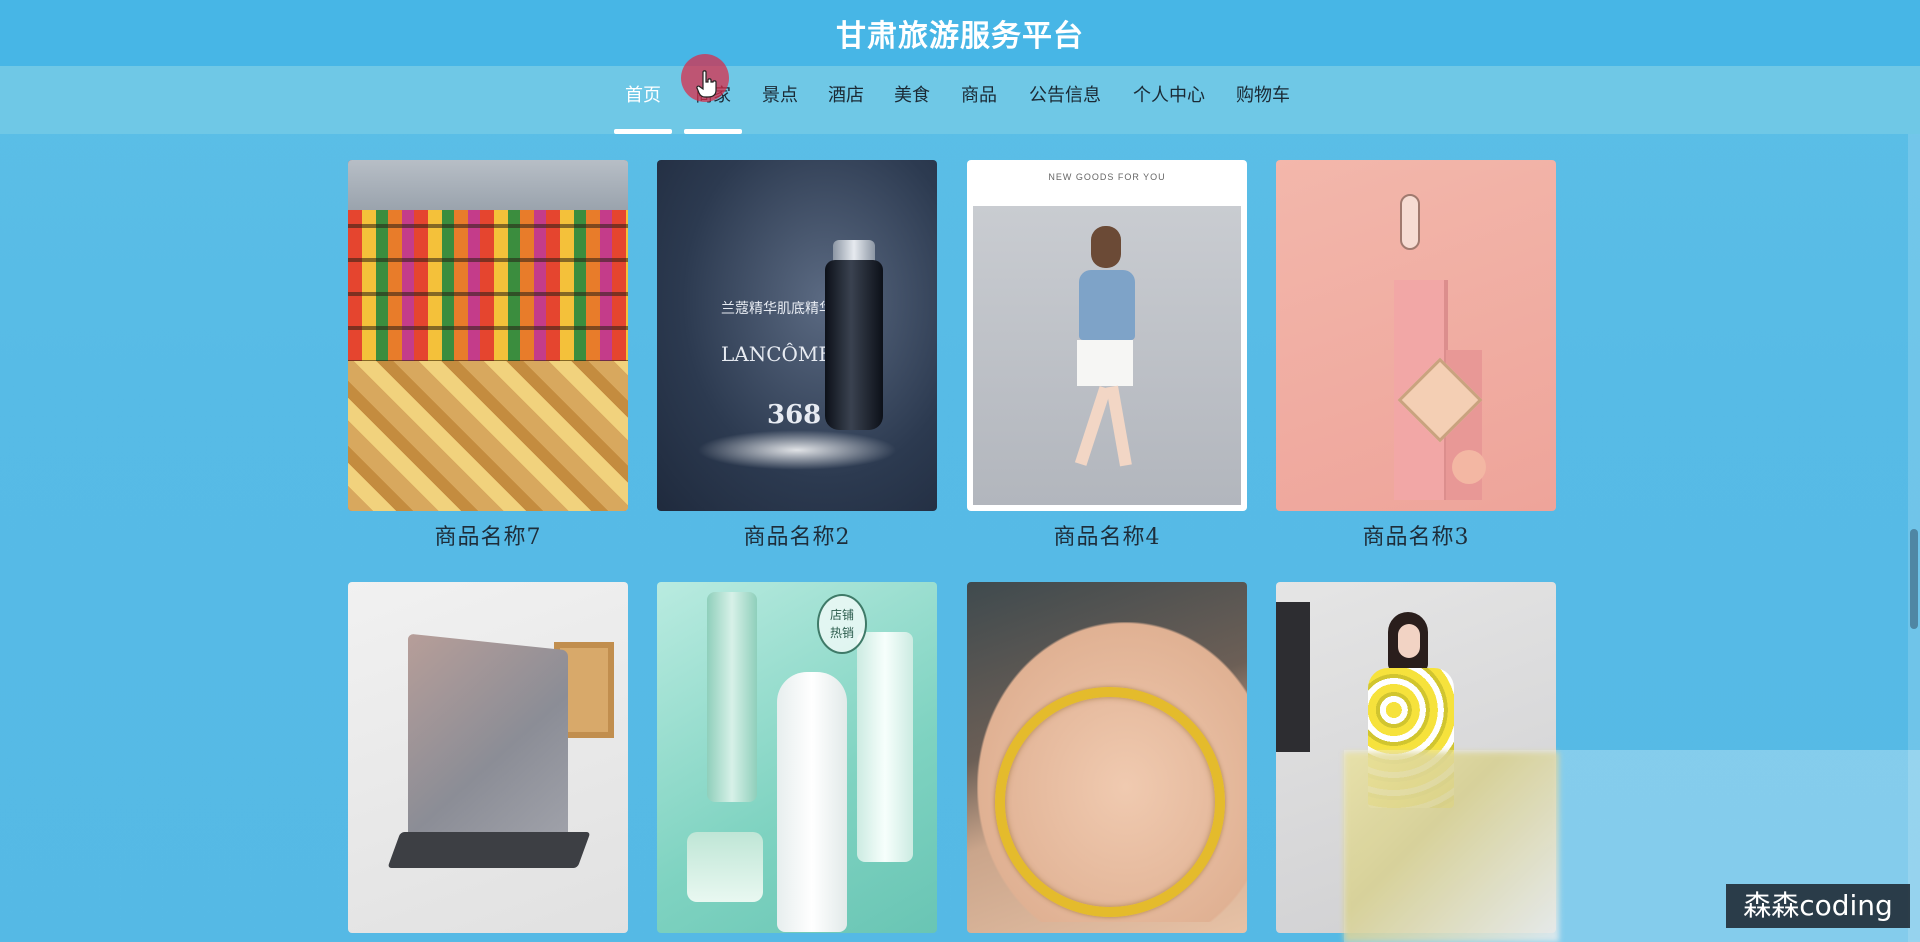  I want to click on model-skirt, so click(1105, 363).